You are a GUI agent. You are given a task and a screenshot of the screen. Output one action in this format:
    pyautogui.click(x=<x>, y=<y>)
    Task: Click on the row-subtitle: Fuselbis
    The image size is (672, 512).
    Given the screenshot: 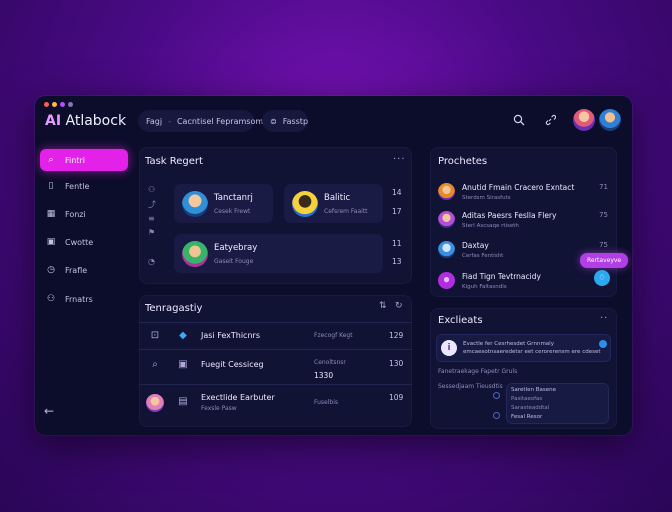 What is the action you would take?
    pyautogui.click(x=326, y=402)
    